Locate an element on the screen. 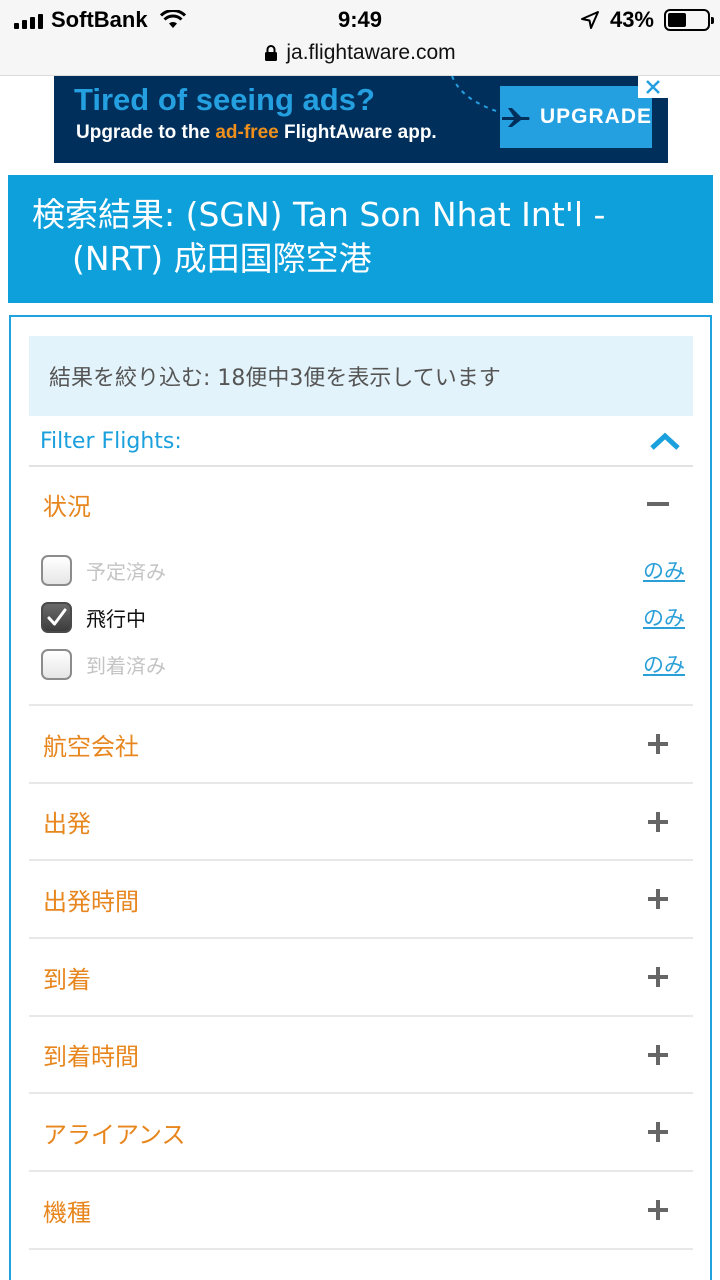 The image size is (720, 1280). battery-fill is located at coordinates (677, 20).